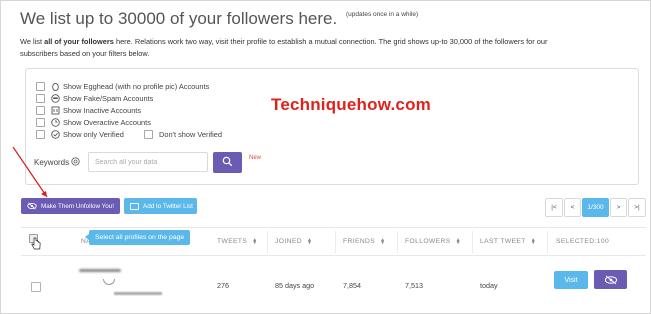 The height and width of the screenshot is (314, 651). I want to click on verified-icon, so click(55, 134).